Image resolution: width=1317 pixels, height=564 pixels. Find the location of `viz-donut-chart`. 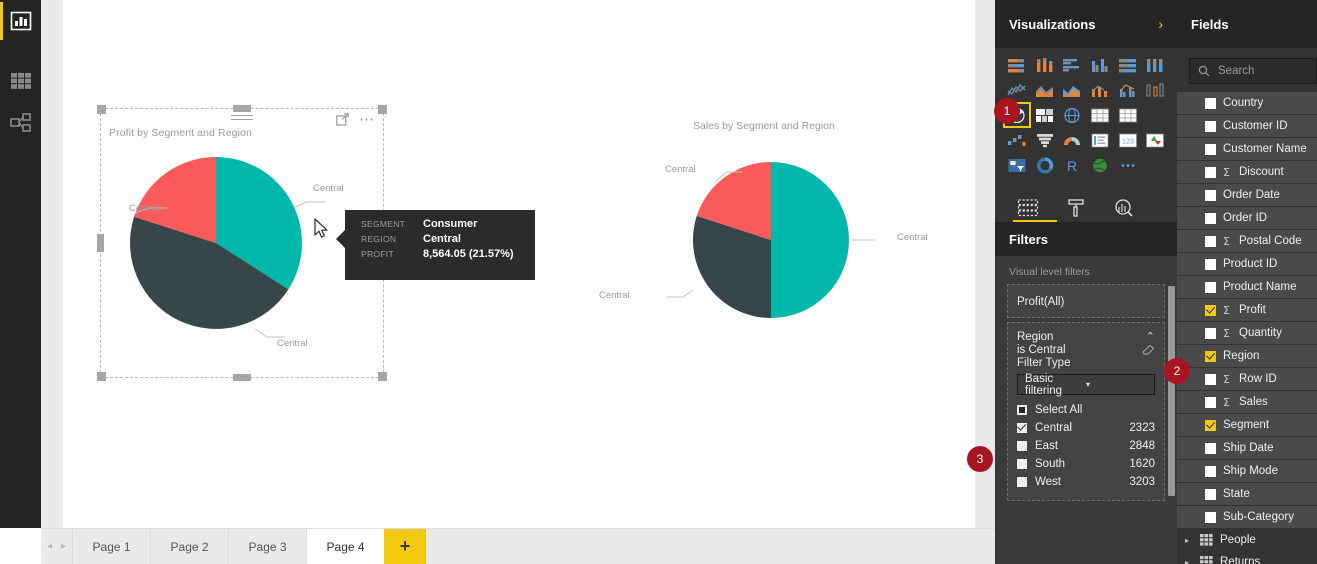

viz-donut-chart is located at coordinates (1045, 165).